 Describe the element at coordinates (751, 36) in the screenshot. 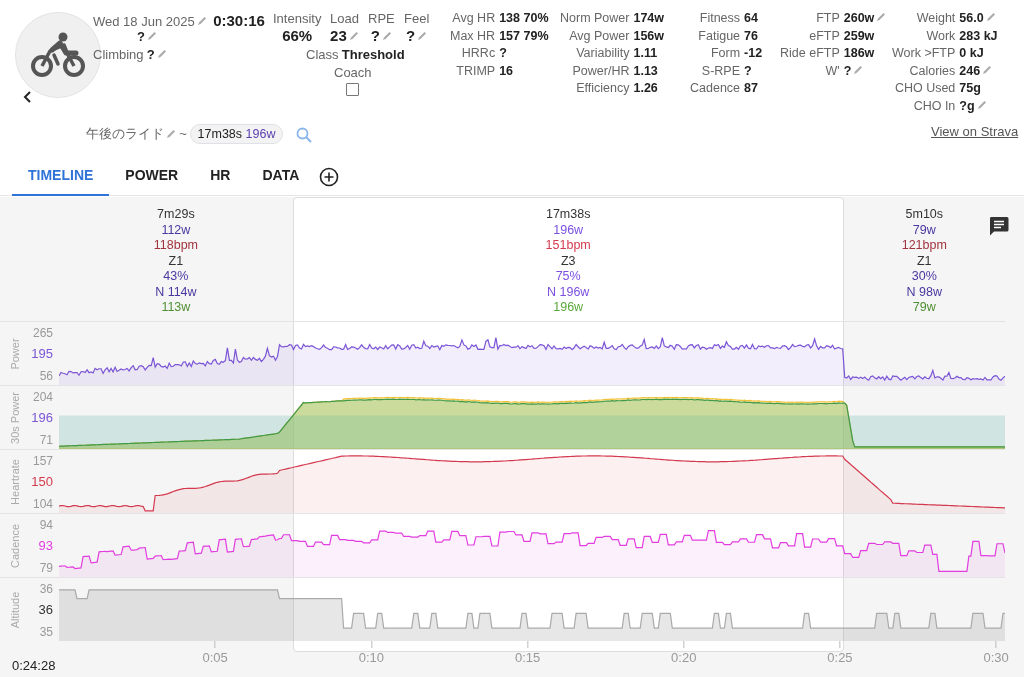

I see `stat-value: 76` at that location.